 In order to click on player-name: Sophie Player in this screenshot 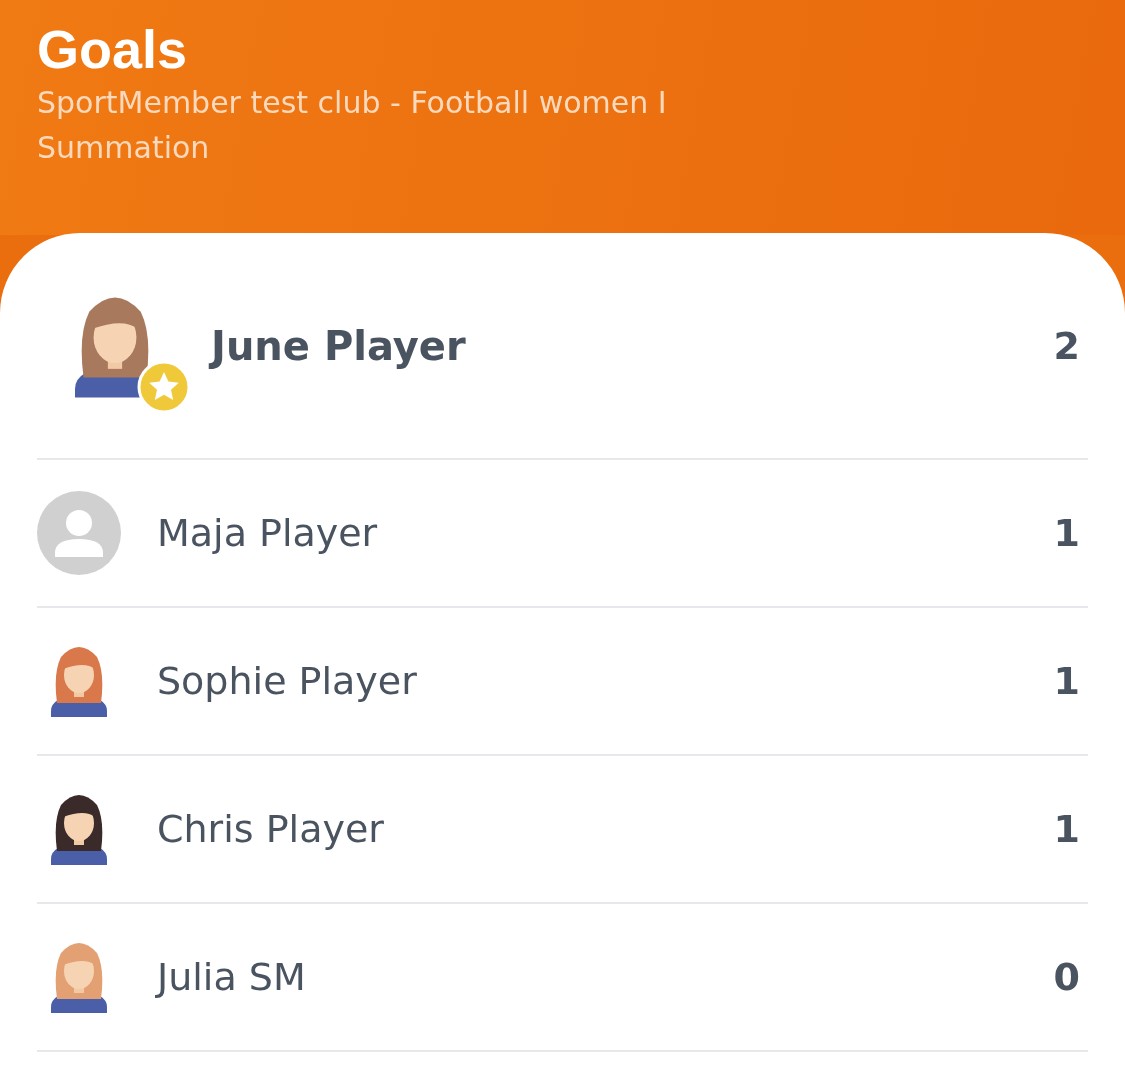, I will do `click(287, 681)`.